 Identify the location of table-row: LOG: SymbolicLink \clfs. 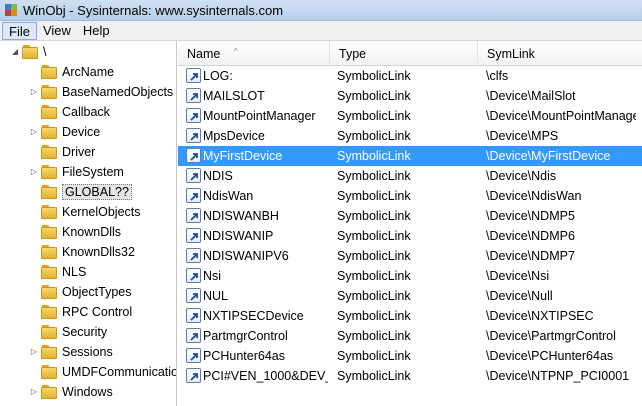
(410, 76).